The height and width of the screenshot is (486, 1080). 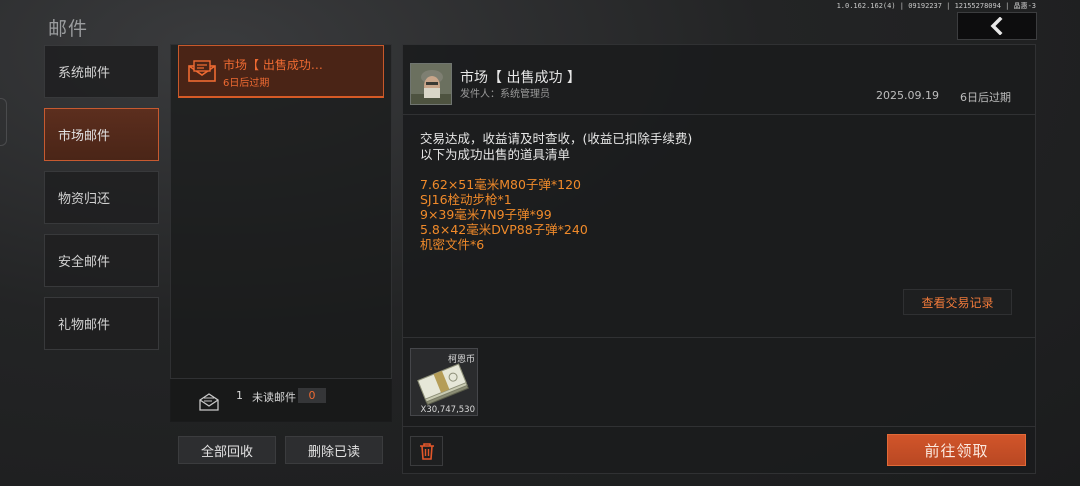 I want to click on sold-item-line: SJ16栓动步枪*1, so click(x=466, y=199).